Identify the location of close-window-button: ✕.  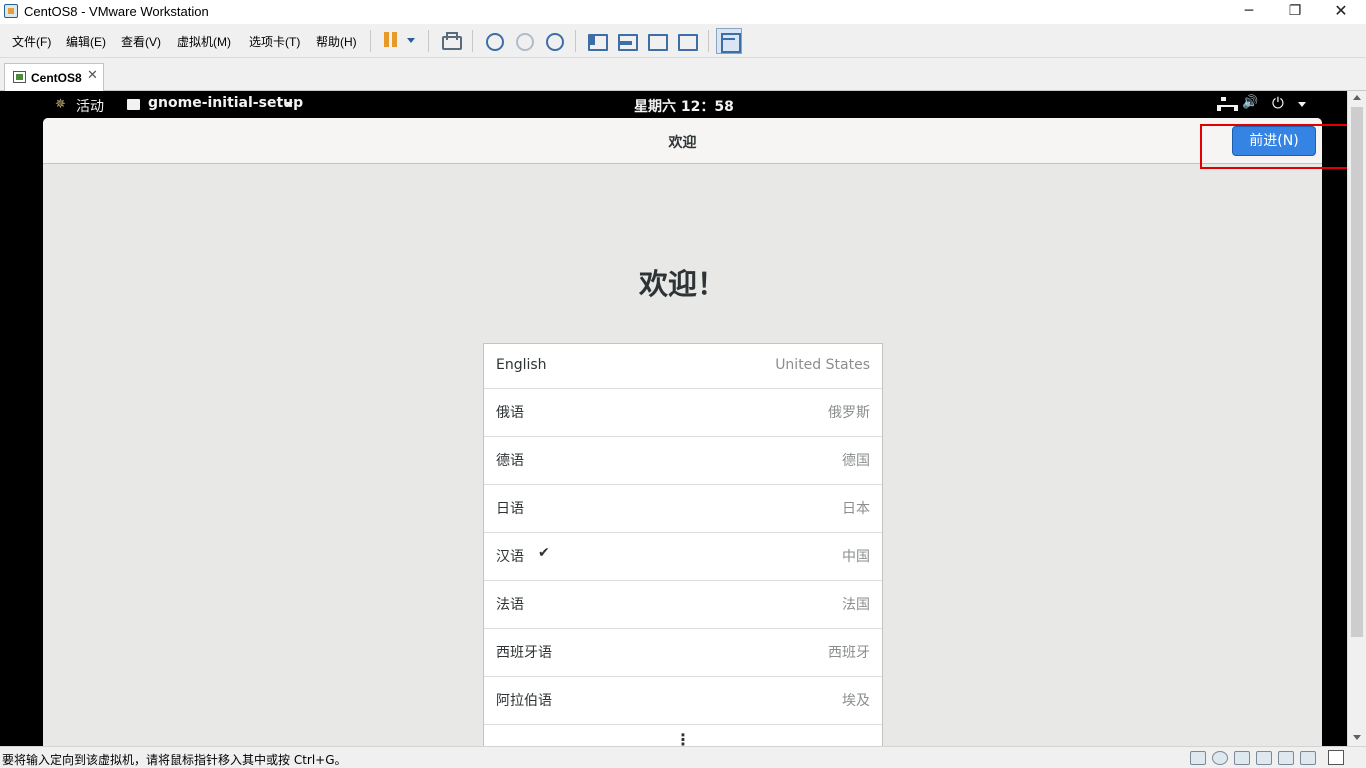
(1341, 12).